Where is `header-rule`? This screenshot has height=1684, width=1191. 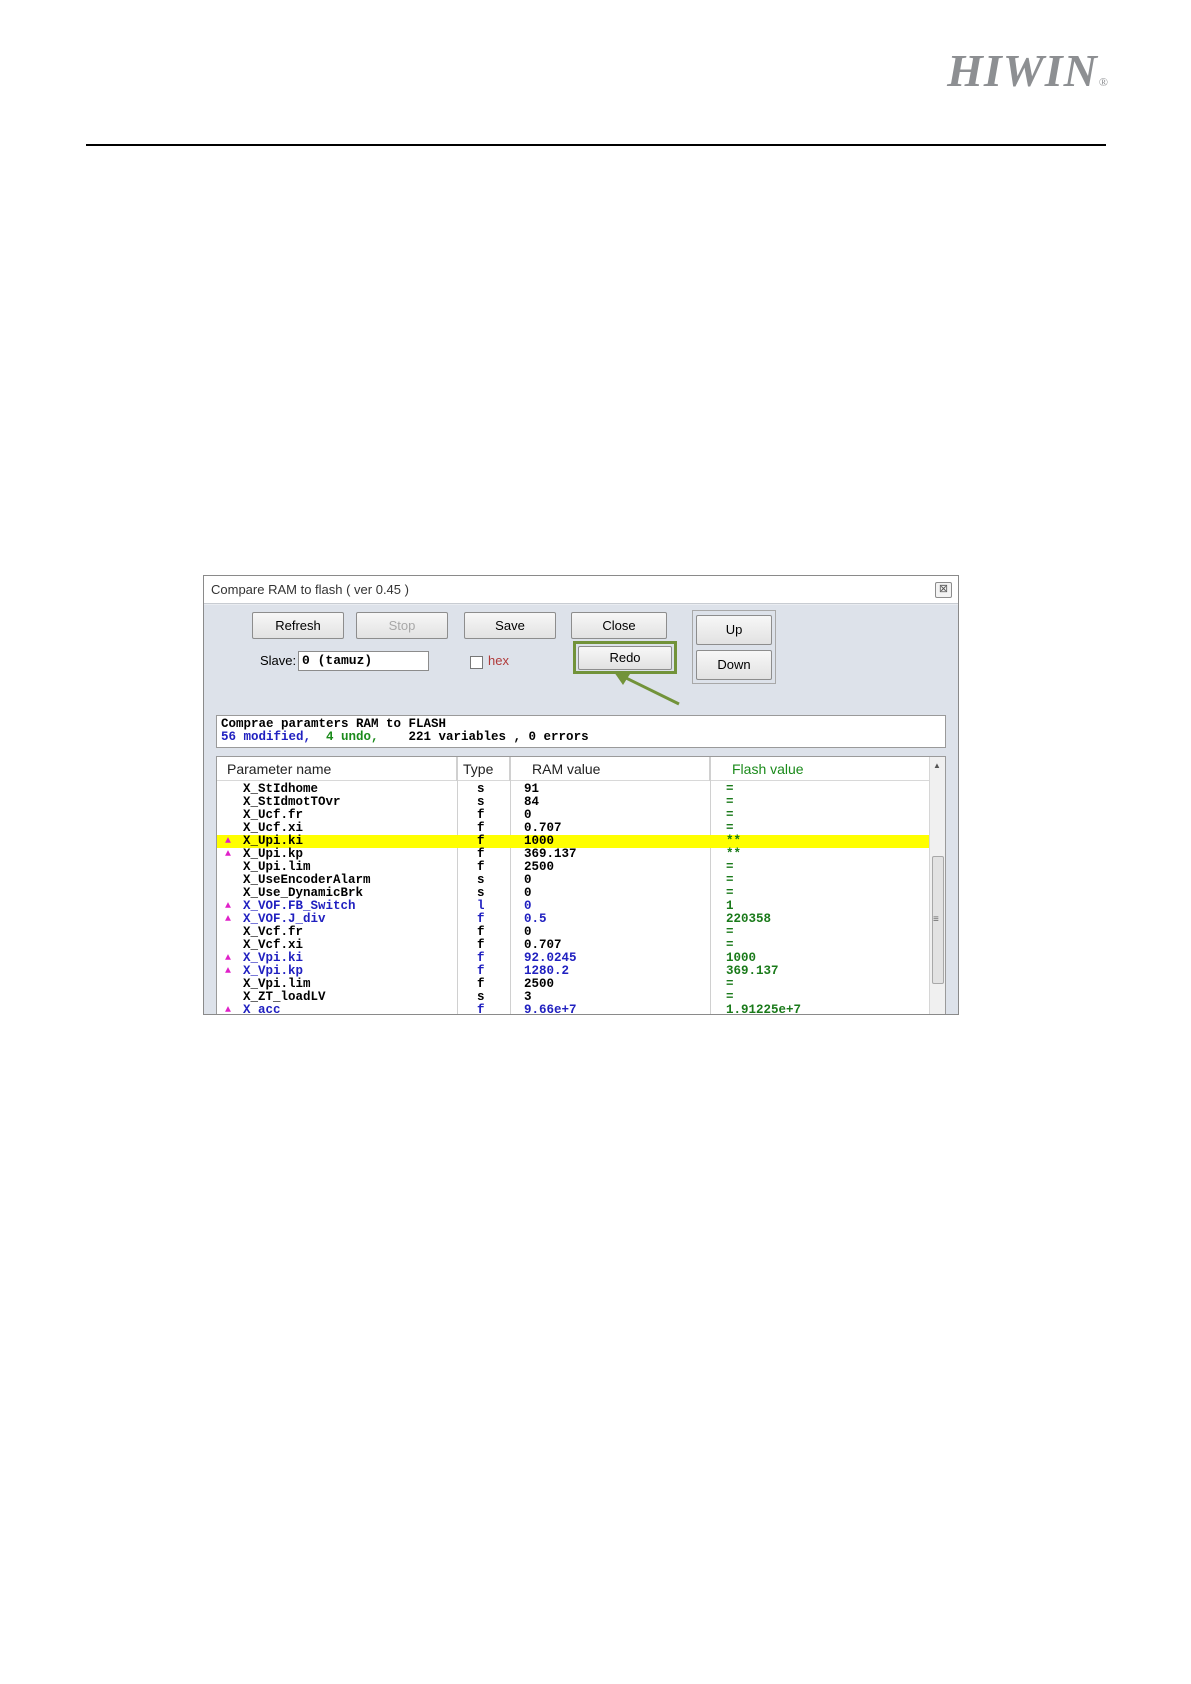 header-rule is located at coordinates (596, 145).